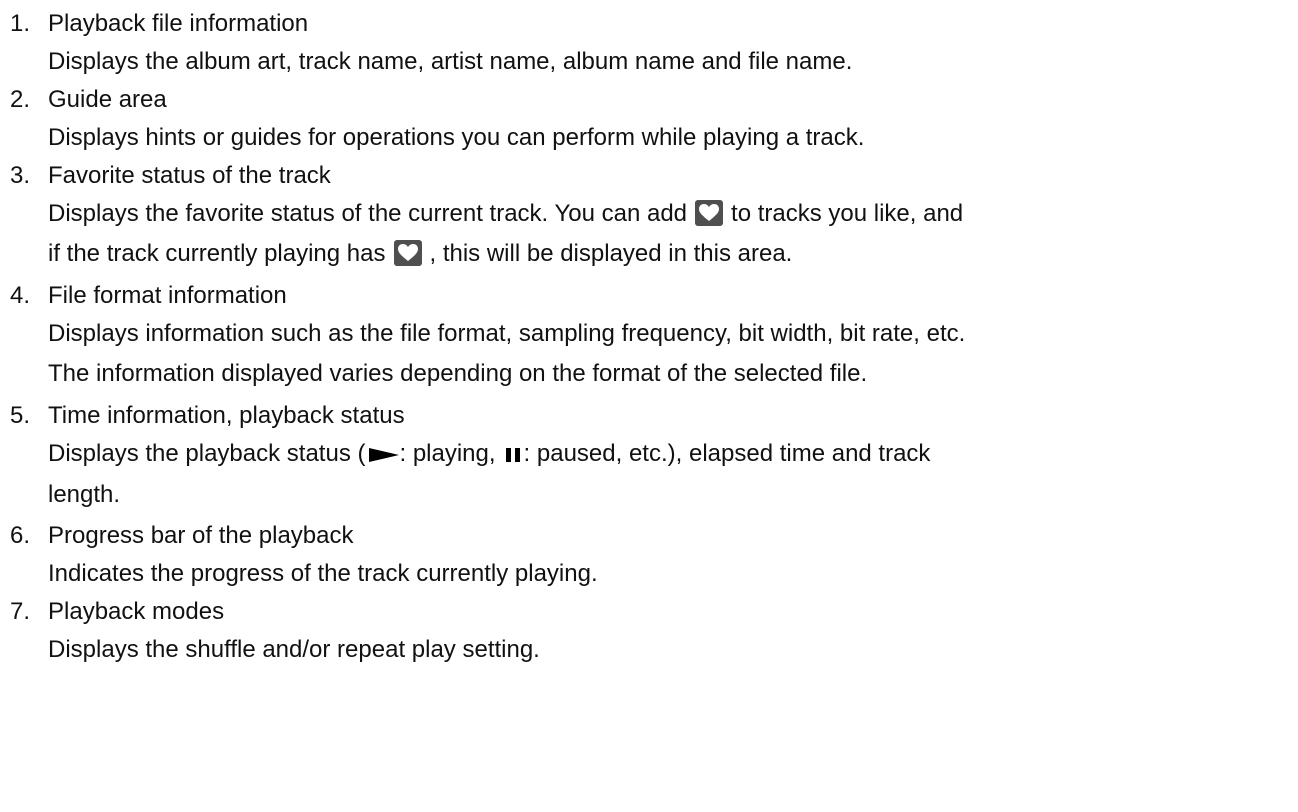  Describe the element at coordinates (384, 455) in the screenshot. I see `play-icon` at that location.